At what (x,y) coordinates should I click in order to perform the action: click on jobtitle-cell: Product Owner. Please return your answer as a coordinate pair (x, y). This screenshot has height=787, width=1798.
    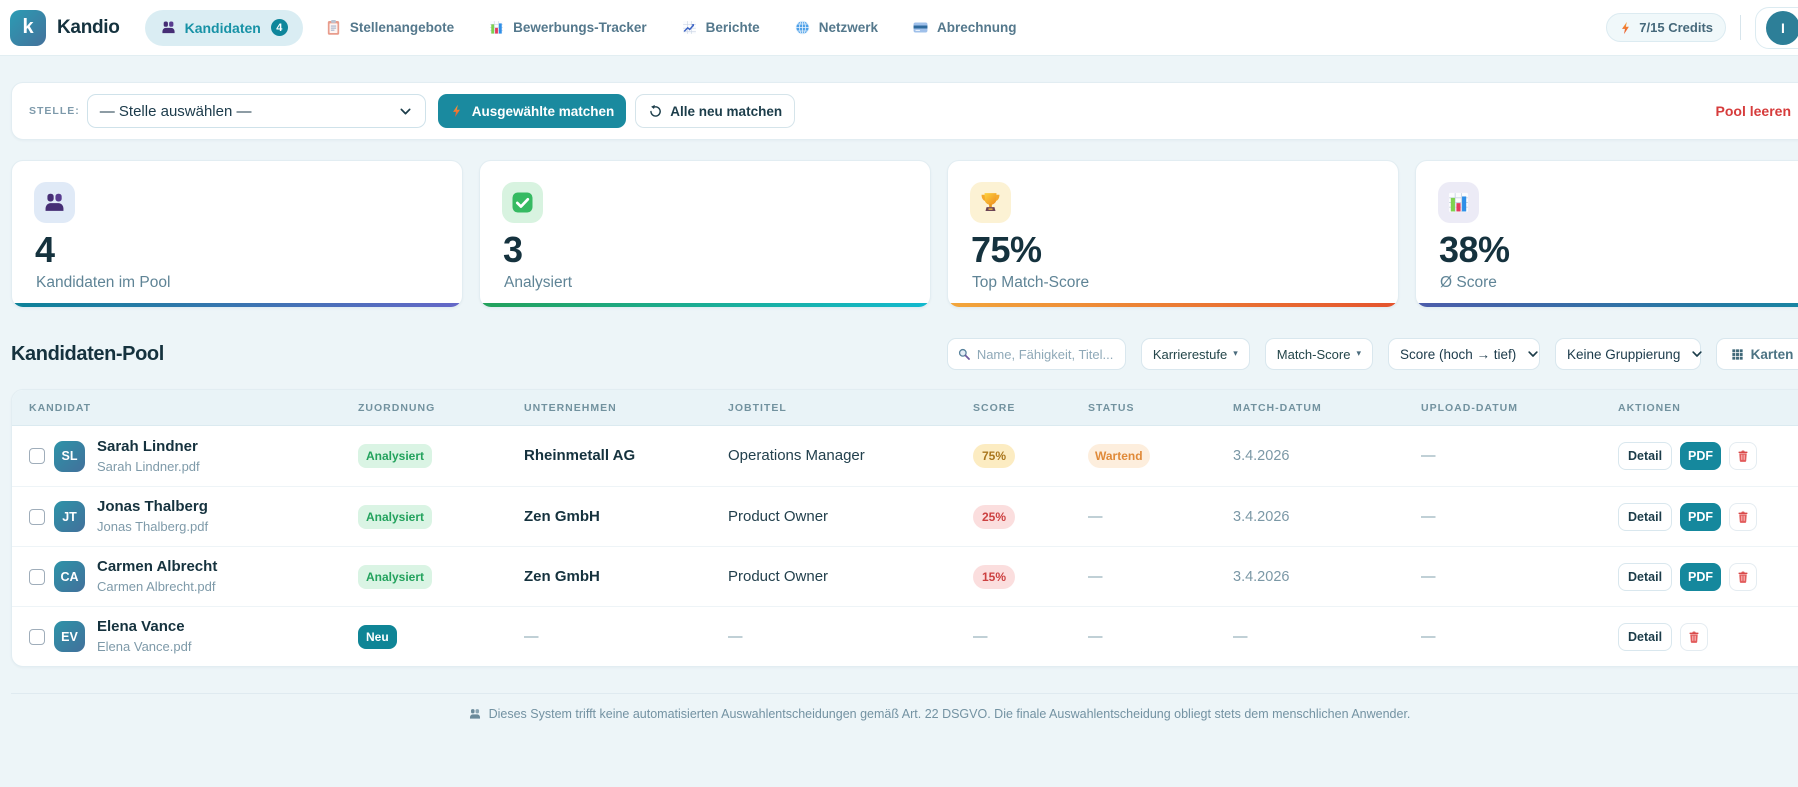
    Looking at the image, I should click on (833, 517).